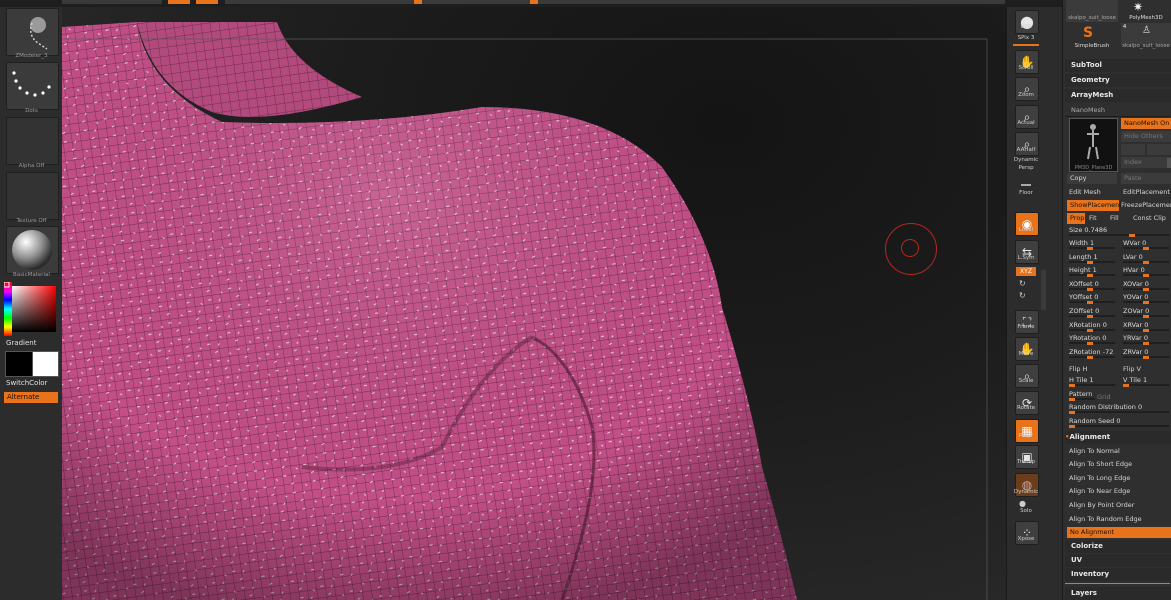 The width and height of the screenshot is (1171, 600). What do you see at coordinates (1146, 123) in the screenshot?
I see `nanomesh-on-button: NanoMesh On` at bounding box center [1146, 123].